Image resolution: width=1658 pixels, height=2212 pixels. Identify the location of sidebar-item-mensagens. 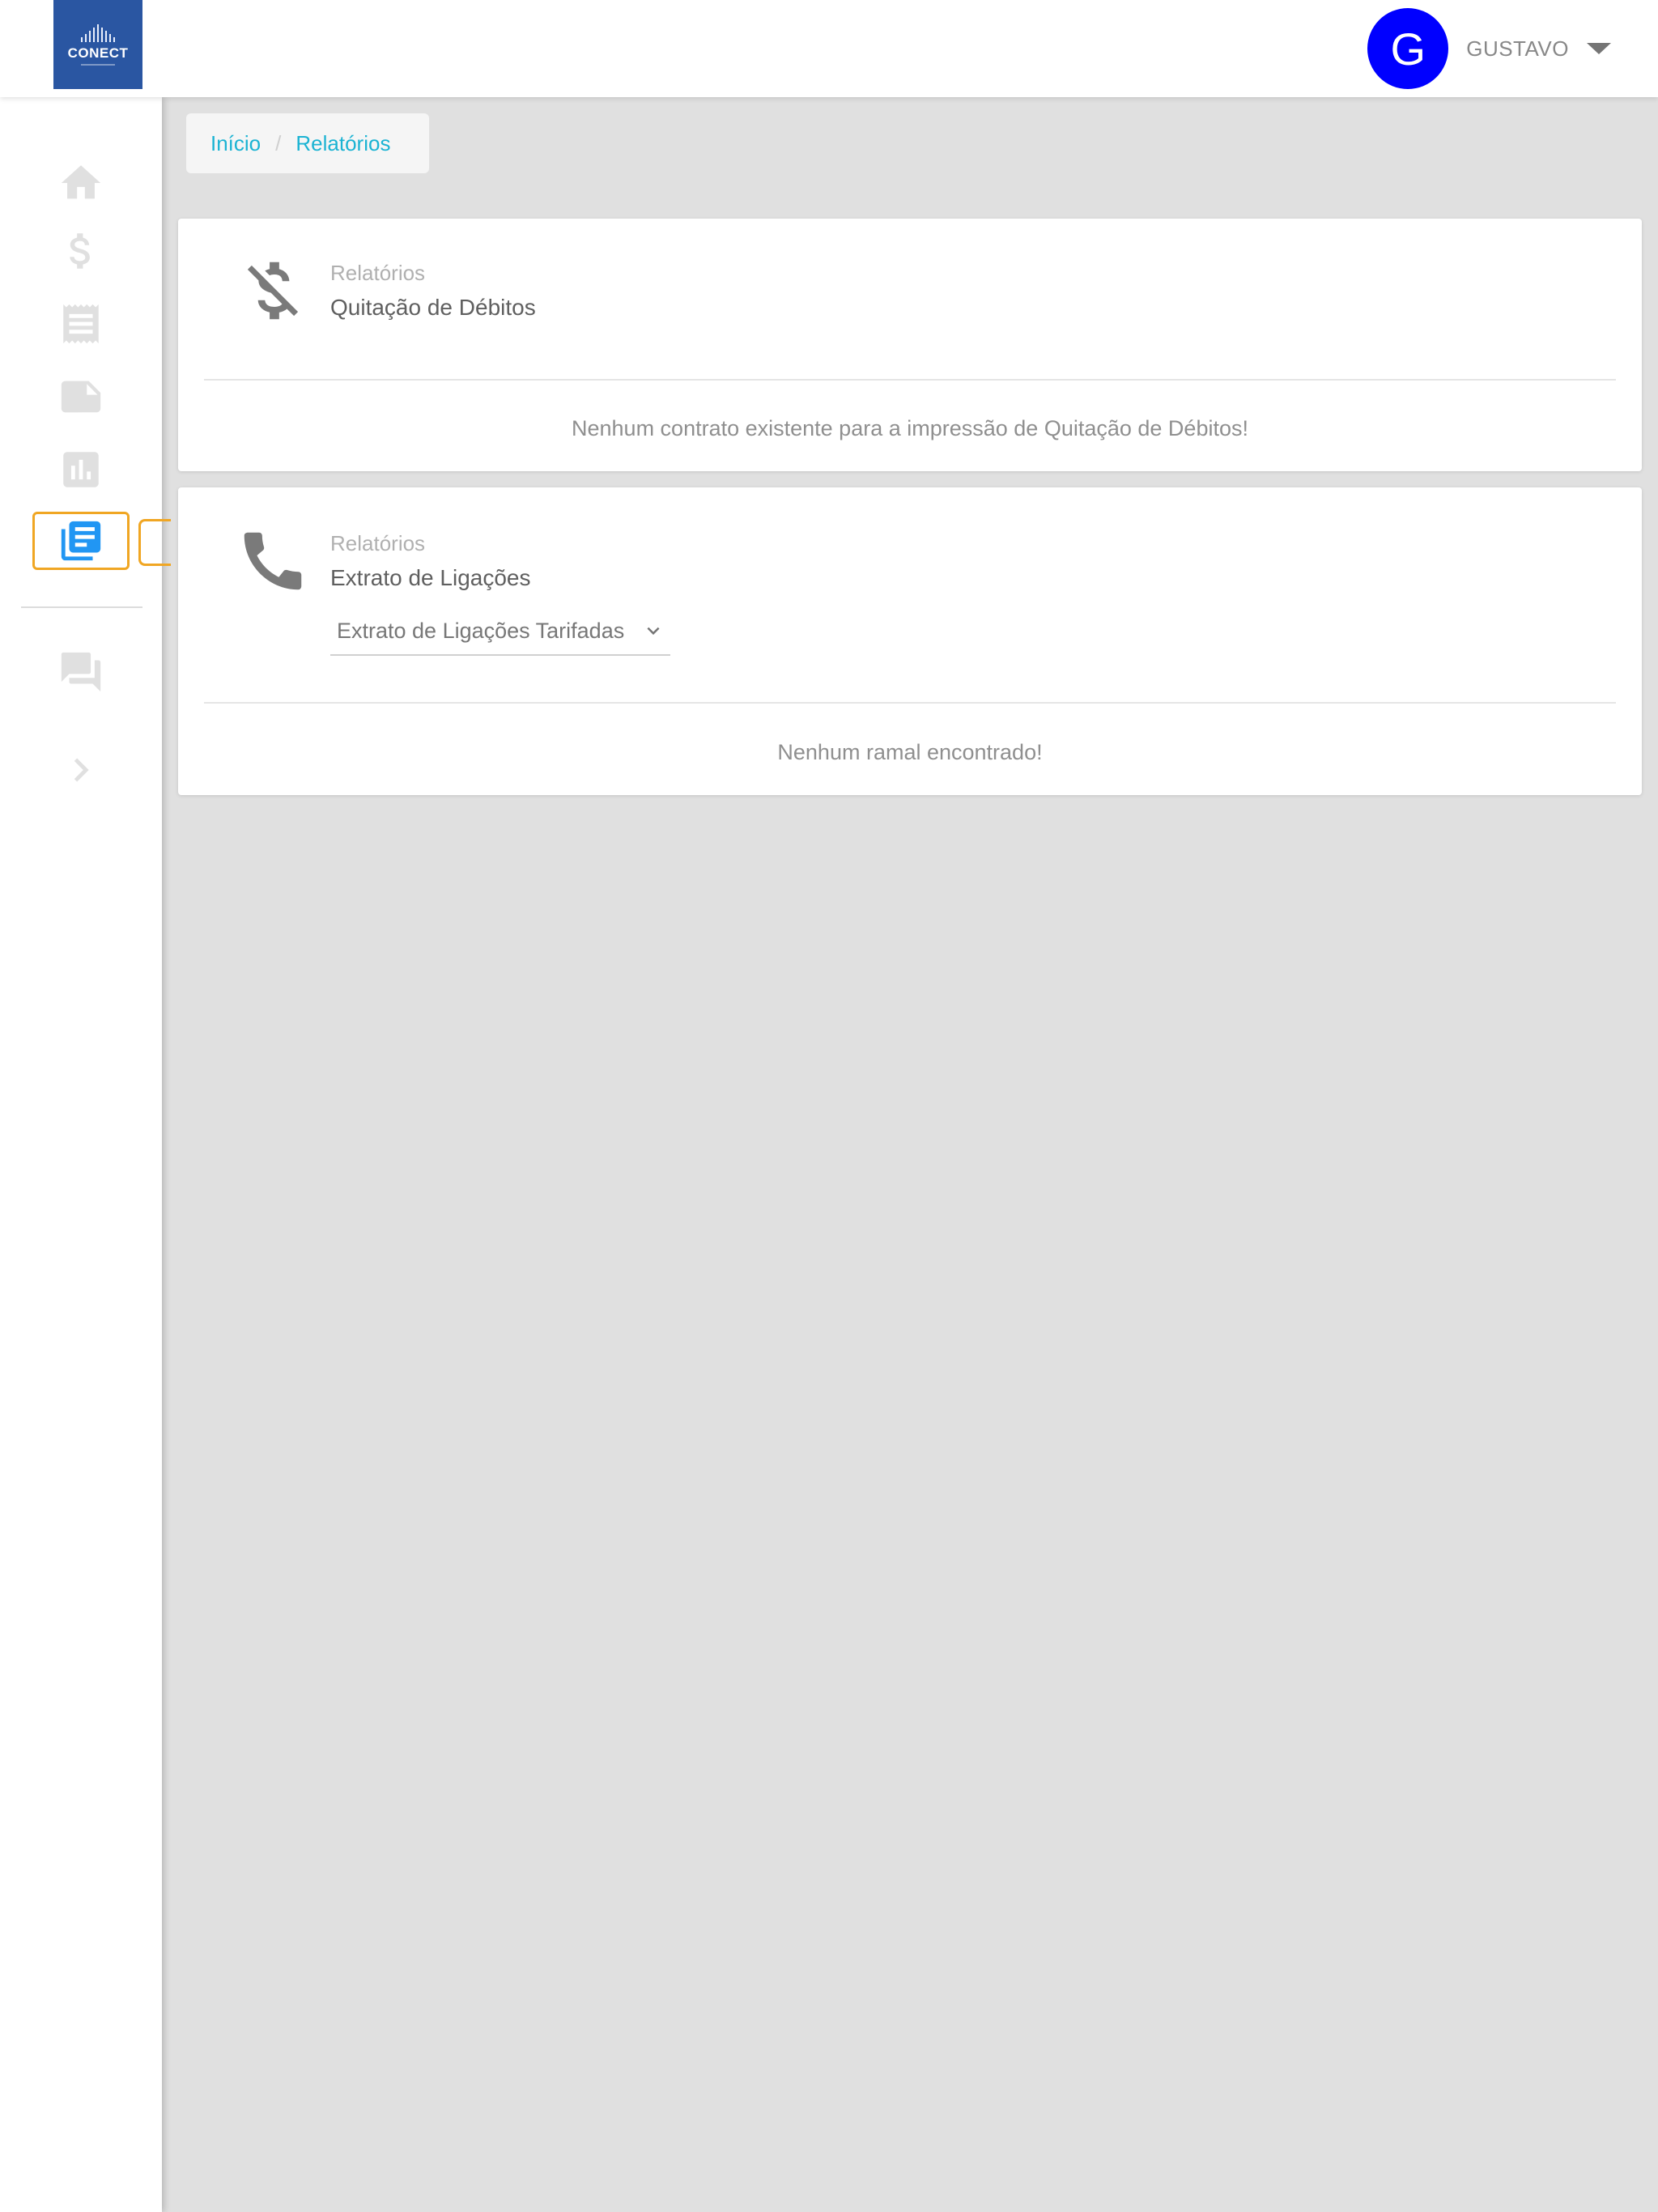
(81, 672).